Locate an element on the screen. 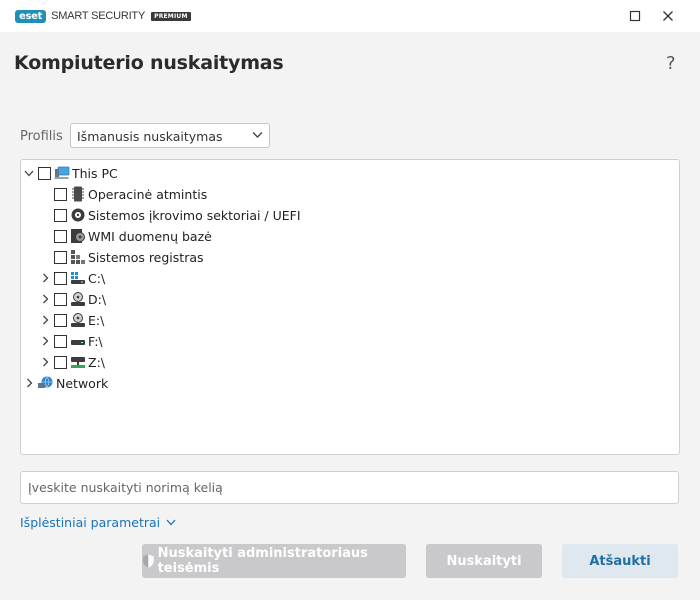 The image size is (700, 600). close-icon is located at coordinates (668, 16).